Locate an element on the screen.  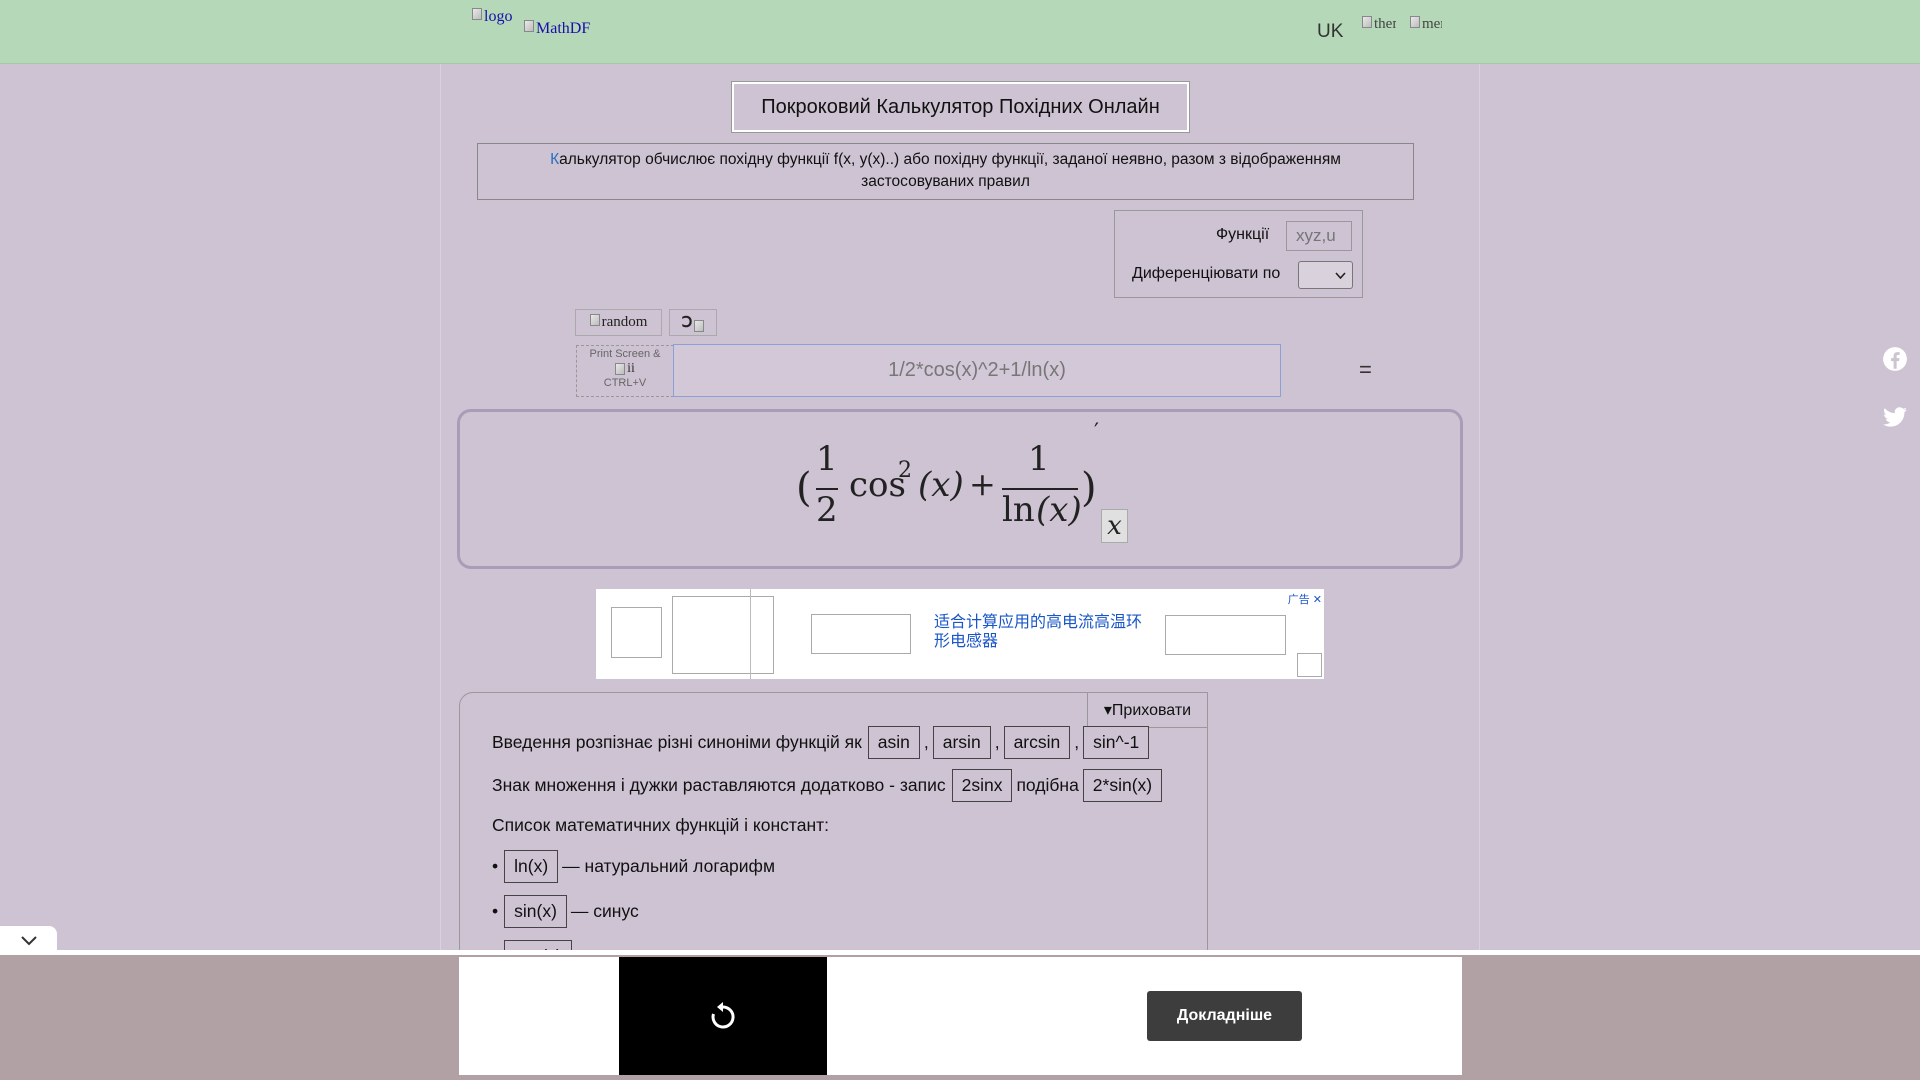
formula-num1: 1 is located at coordinates (827, 459).